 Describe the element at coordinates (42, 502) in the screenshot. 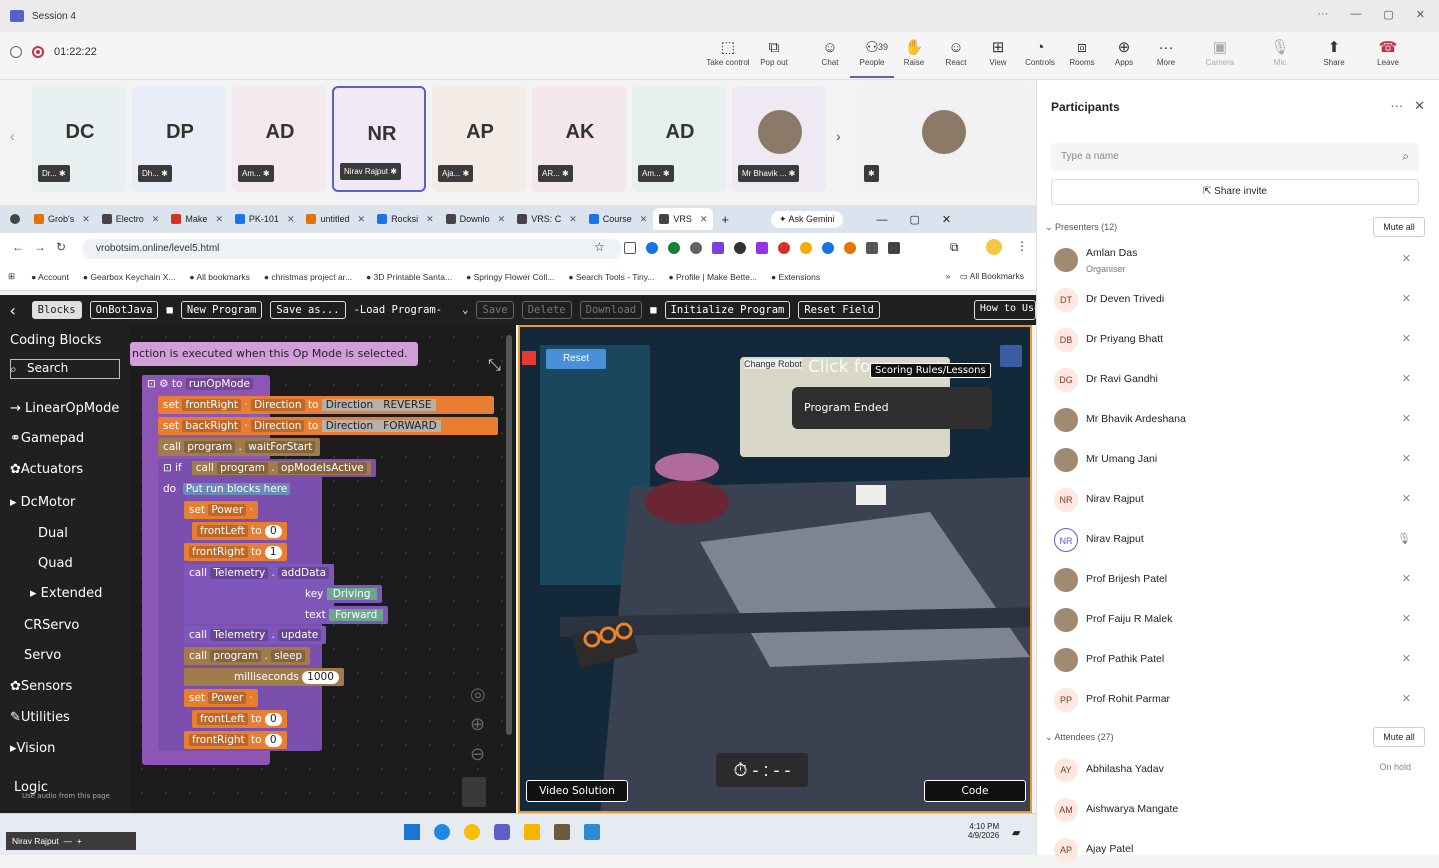

I see `category-dcmotor: ▸ DcMotor` at that location.